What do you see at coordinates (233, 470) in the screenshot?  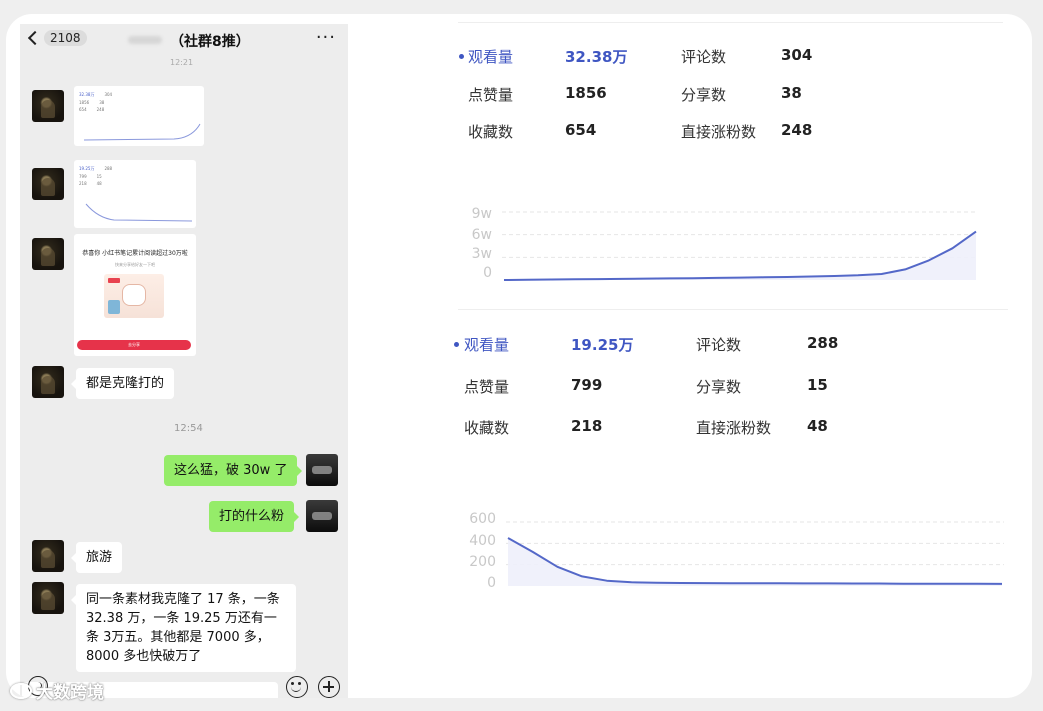 I see `message-bubble-outgoing: 这么猛，破 30w 了` at bounding box center [233, 470].